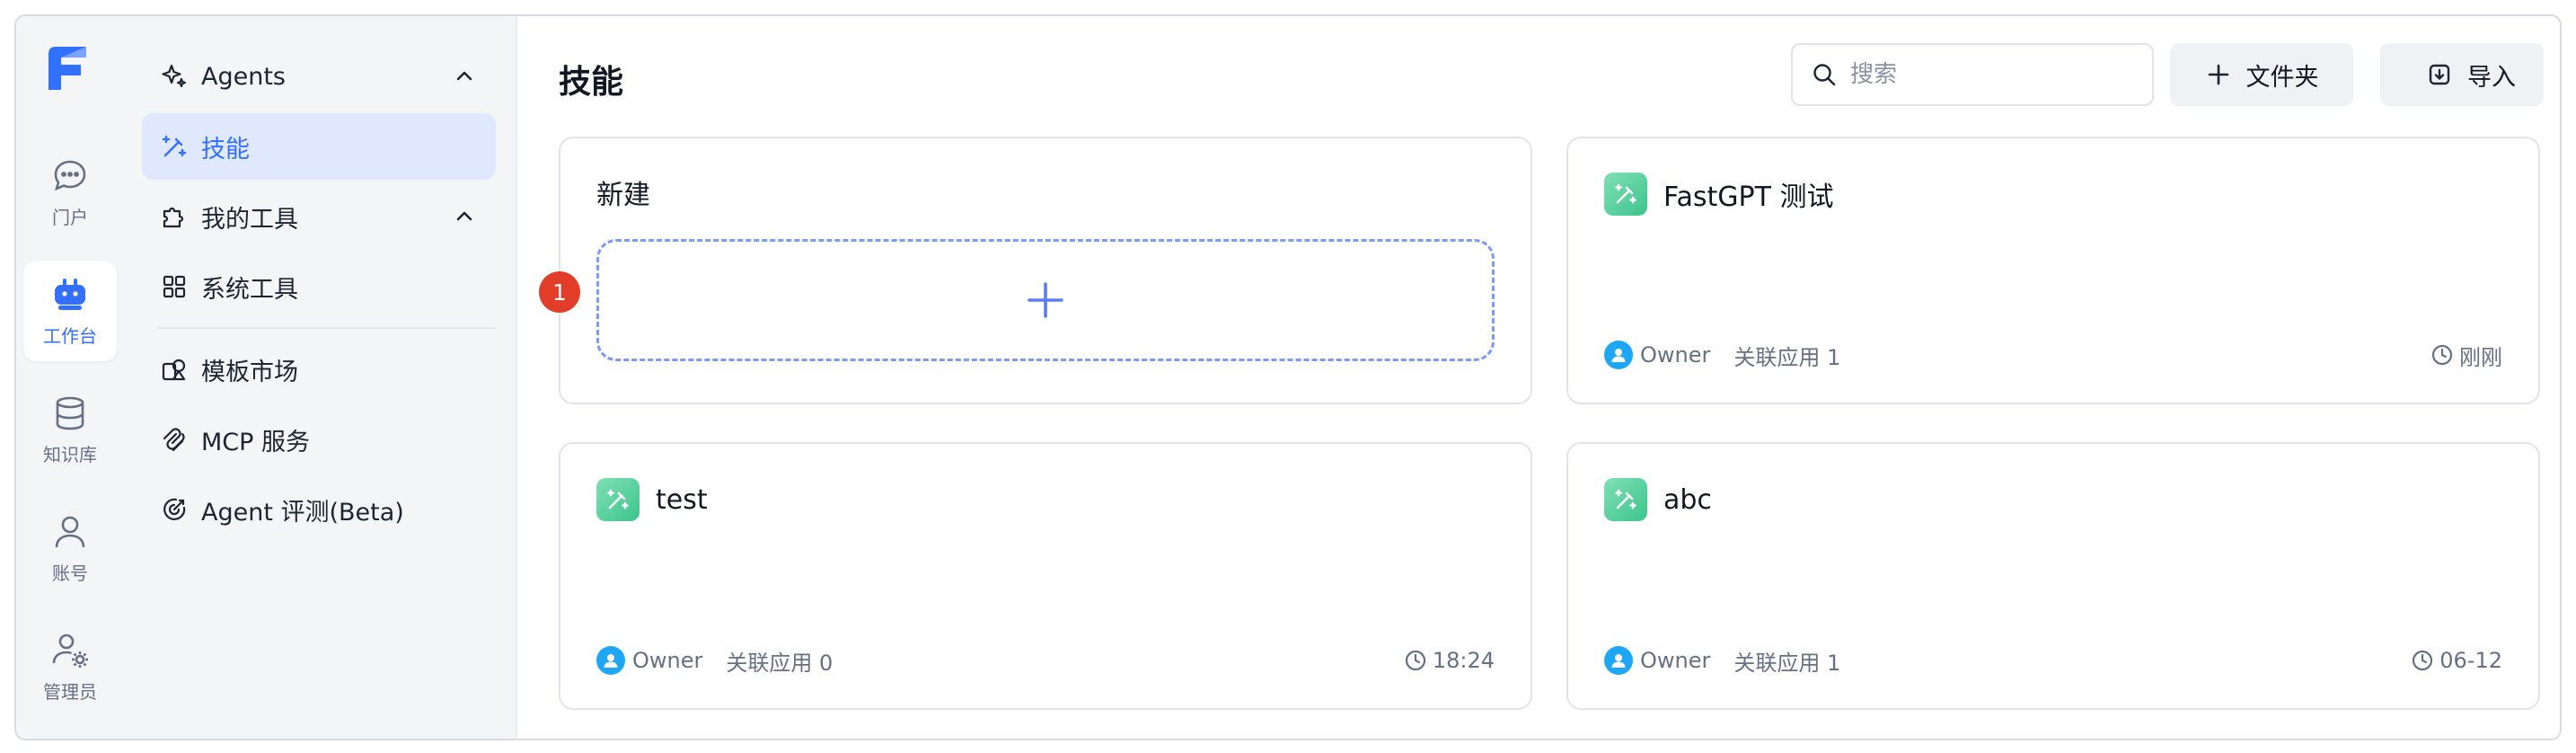 The image size is (2576, 753). What do you see at coordinates (302, 512) in the screenshot?
I see `sidebar-item-label: Agent 评测(Beta)` at bounding box center [302, 512].